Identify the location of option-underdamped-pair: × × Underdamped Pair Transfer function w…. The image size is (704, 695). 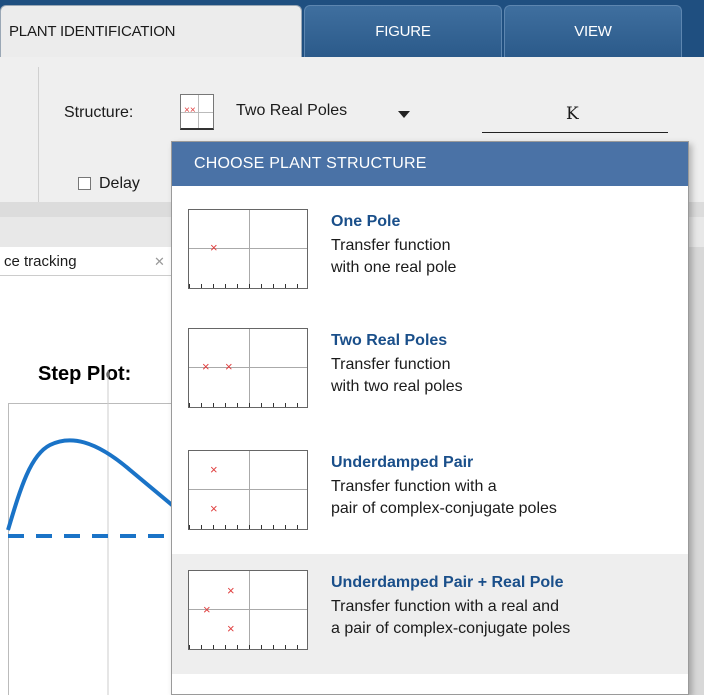
(430, 494).